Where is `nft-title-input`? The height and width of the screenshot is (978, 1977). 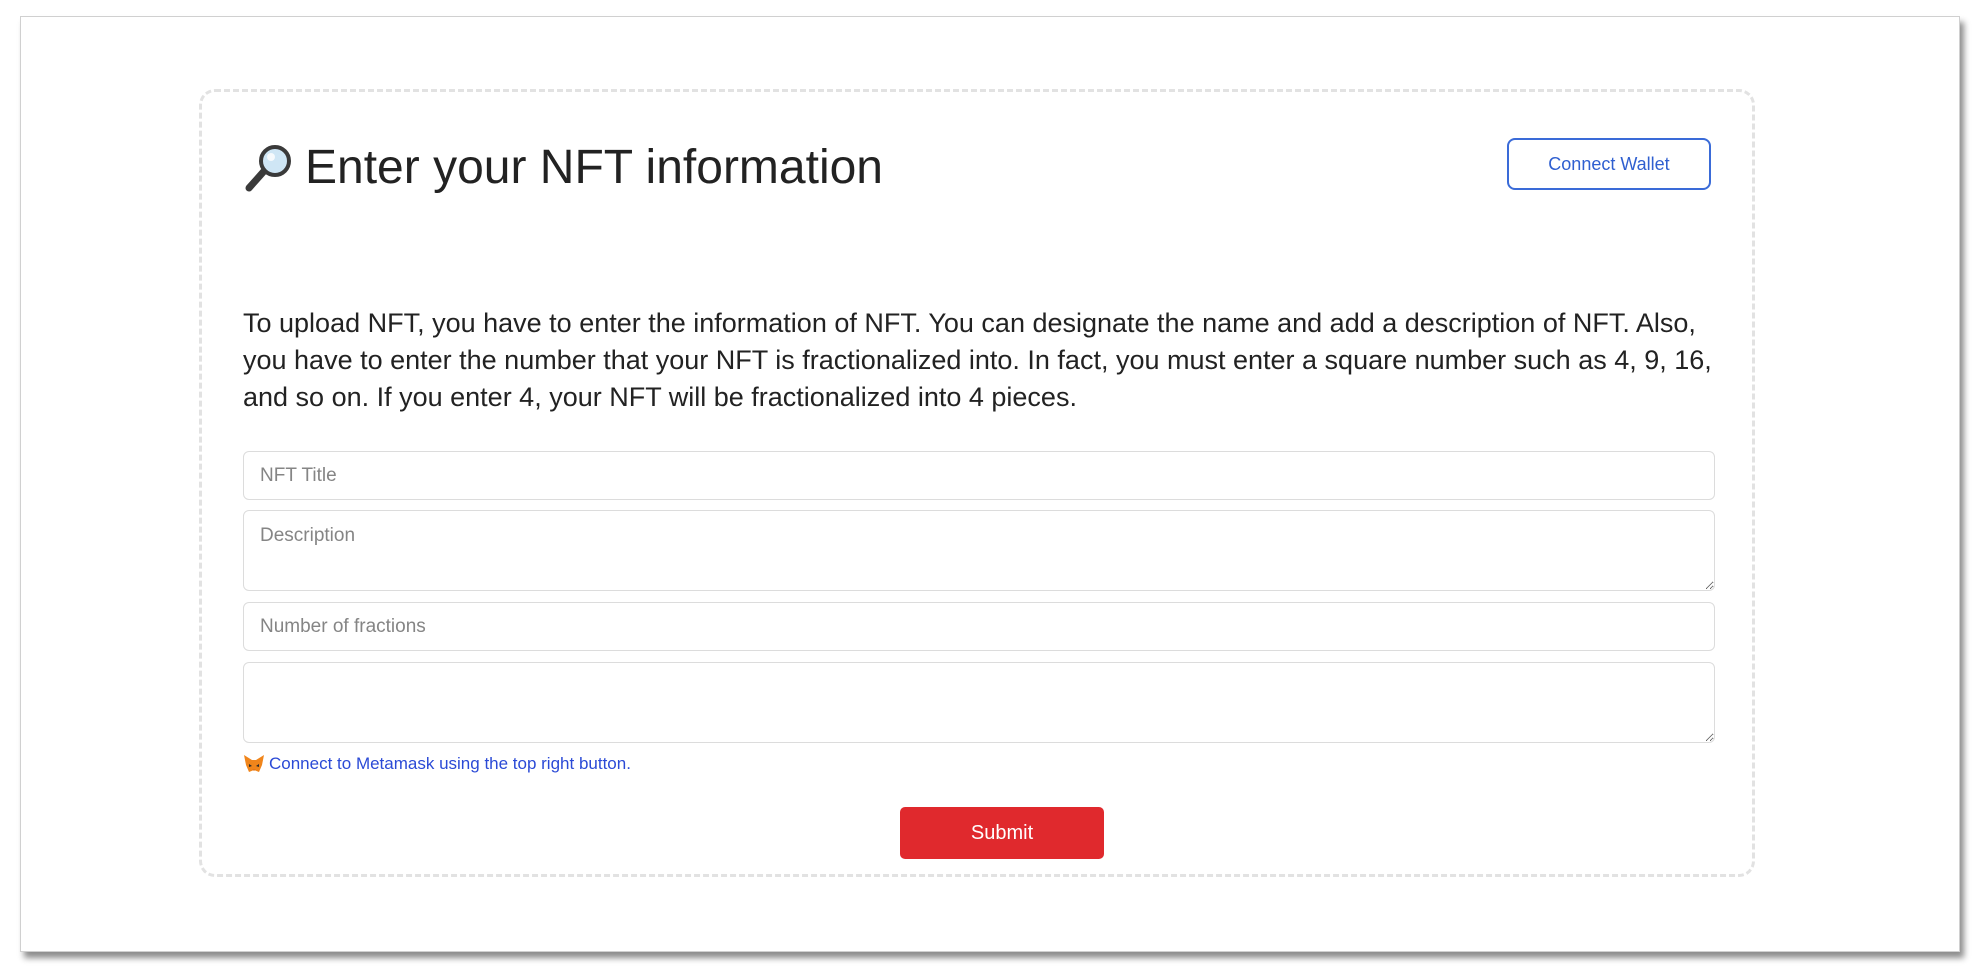
nft-title-input is located at coordinates (979, 475).